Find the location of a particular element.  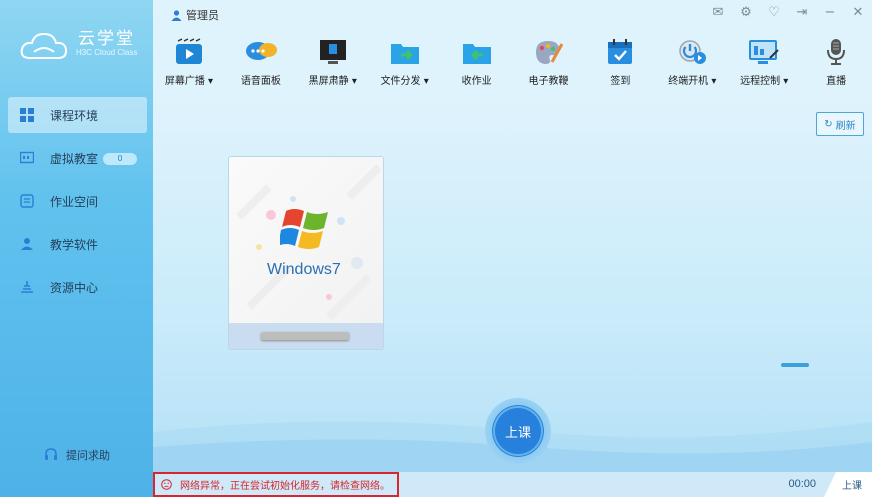

tool-live: 直播 is located at coordinates (836, 62).